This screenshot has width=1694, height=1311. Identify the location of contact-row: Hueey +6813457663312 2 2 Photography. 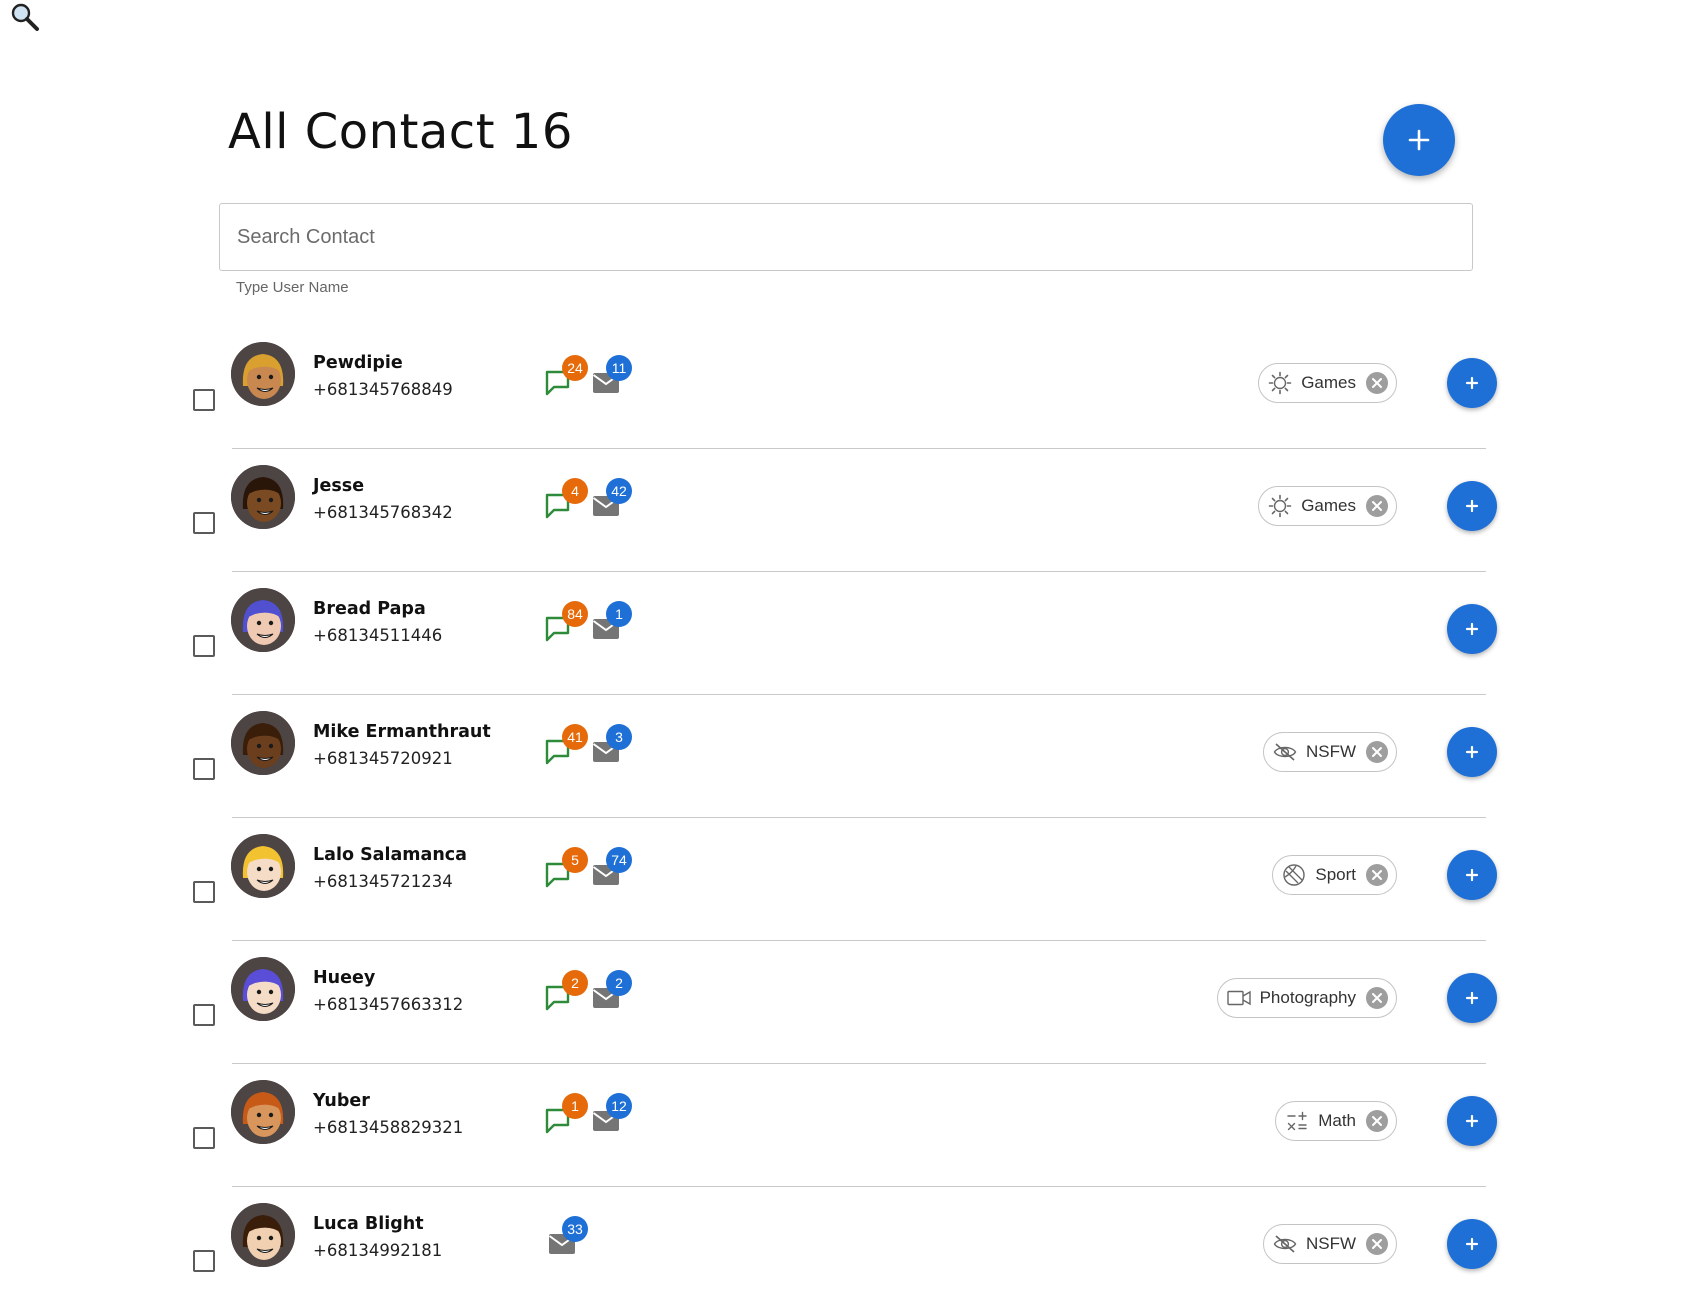
(847, 1004).